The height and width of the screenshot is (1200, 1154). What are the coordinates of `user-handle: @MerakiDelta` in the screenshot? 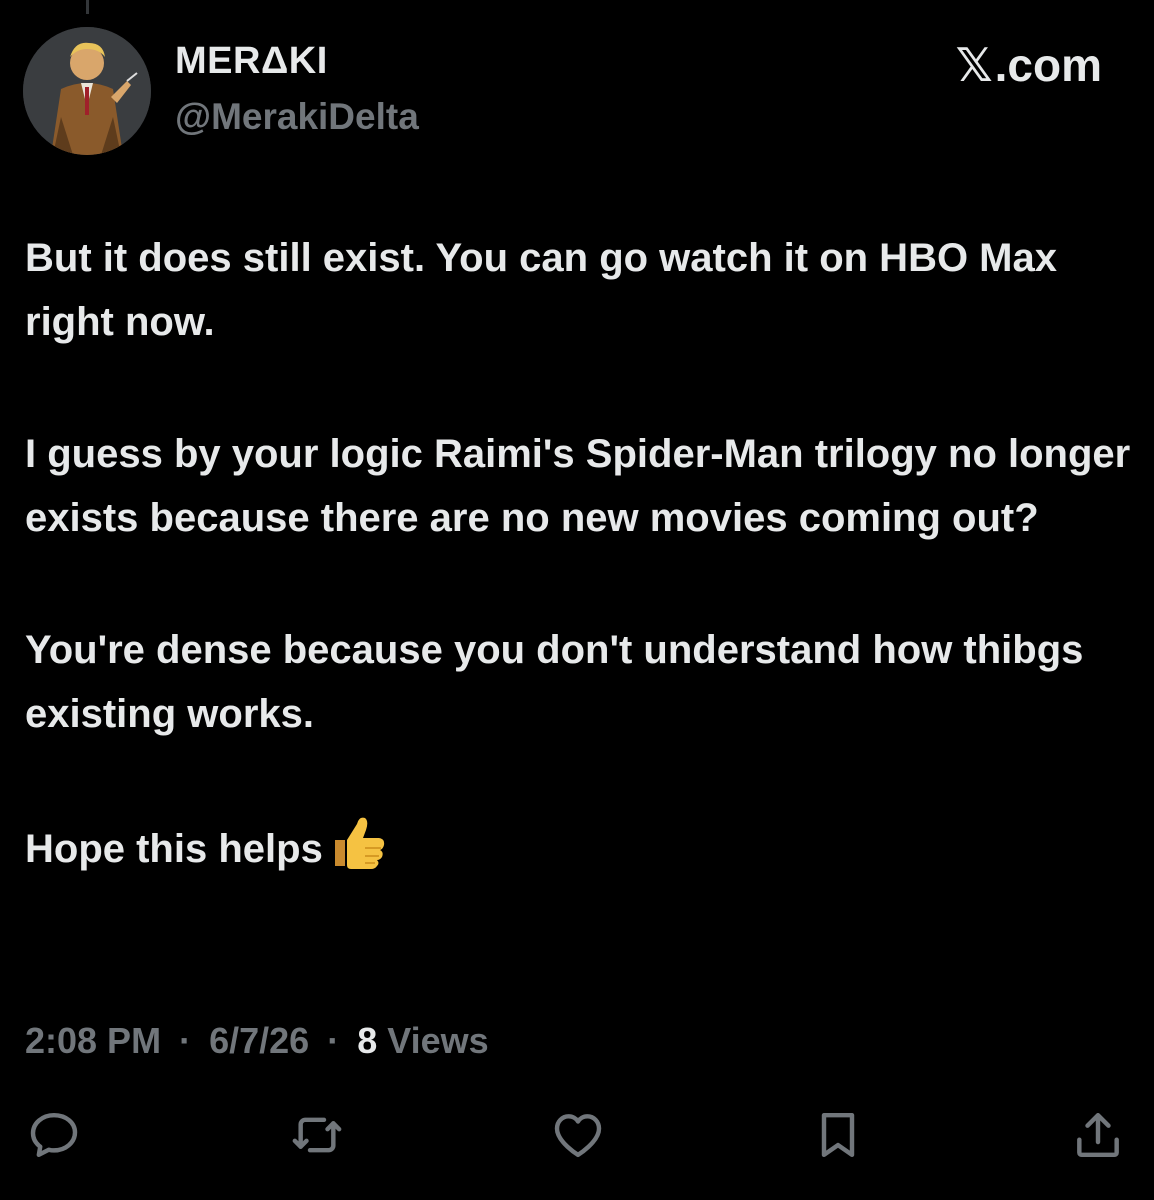 It's located at (297, 117).